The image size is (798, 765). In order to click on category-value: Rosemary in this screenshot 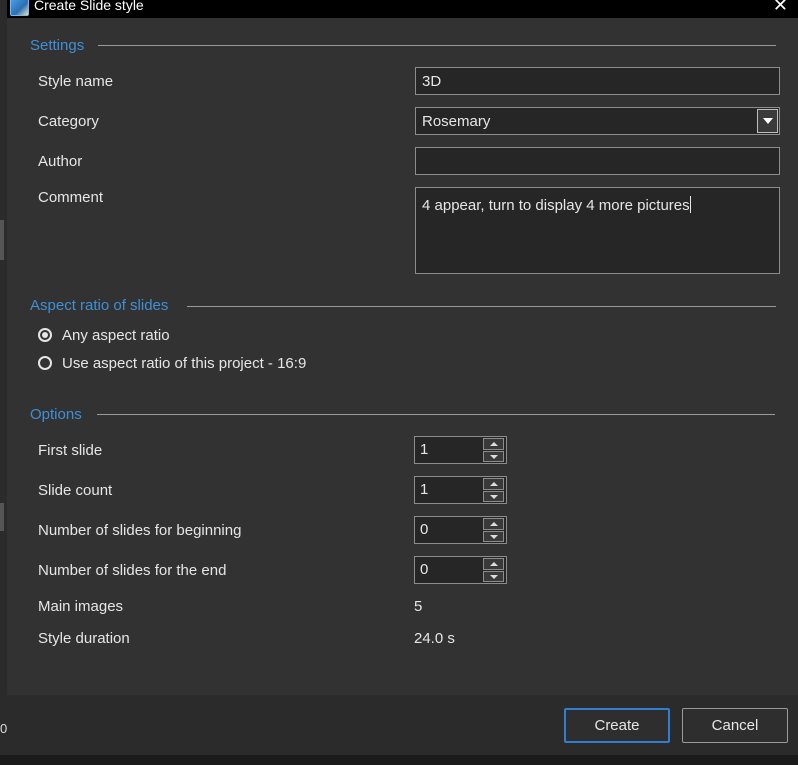, I will do `click(456, 121)`.